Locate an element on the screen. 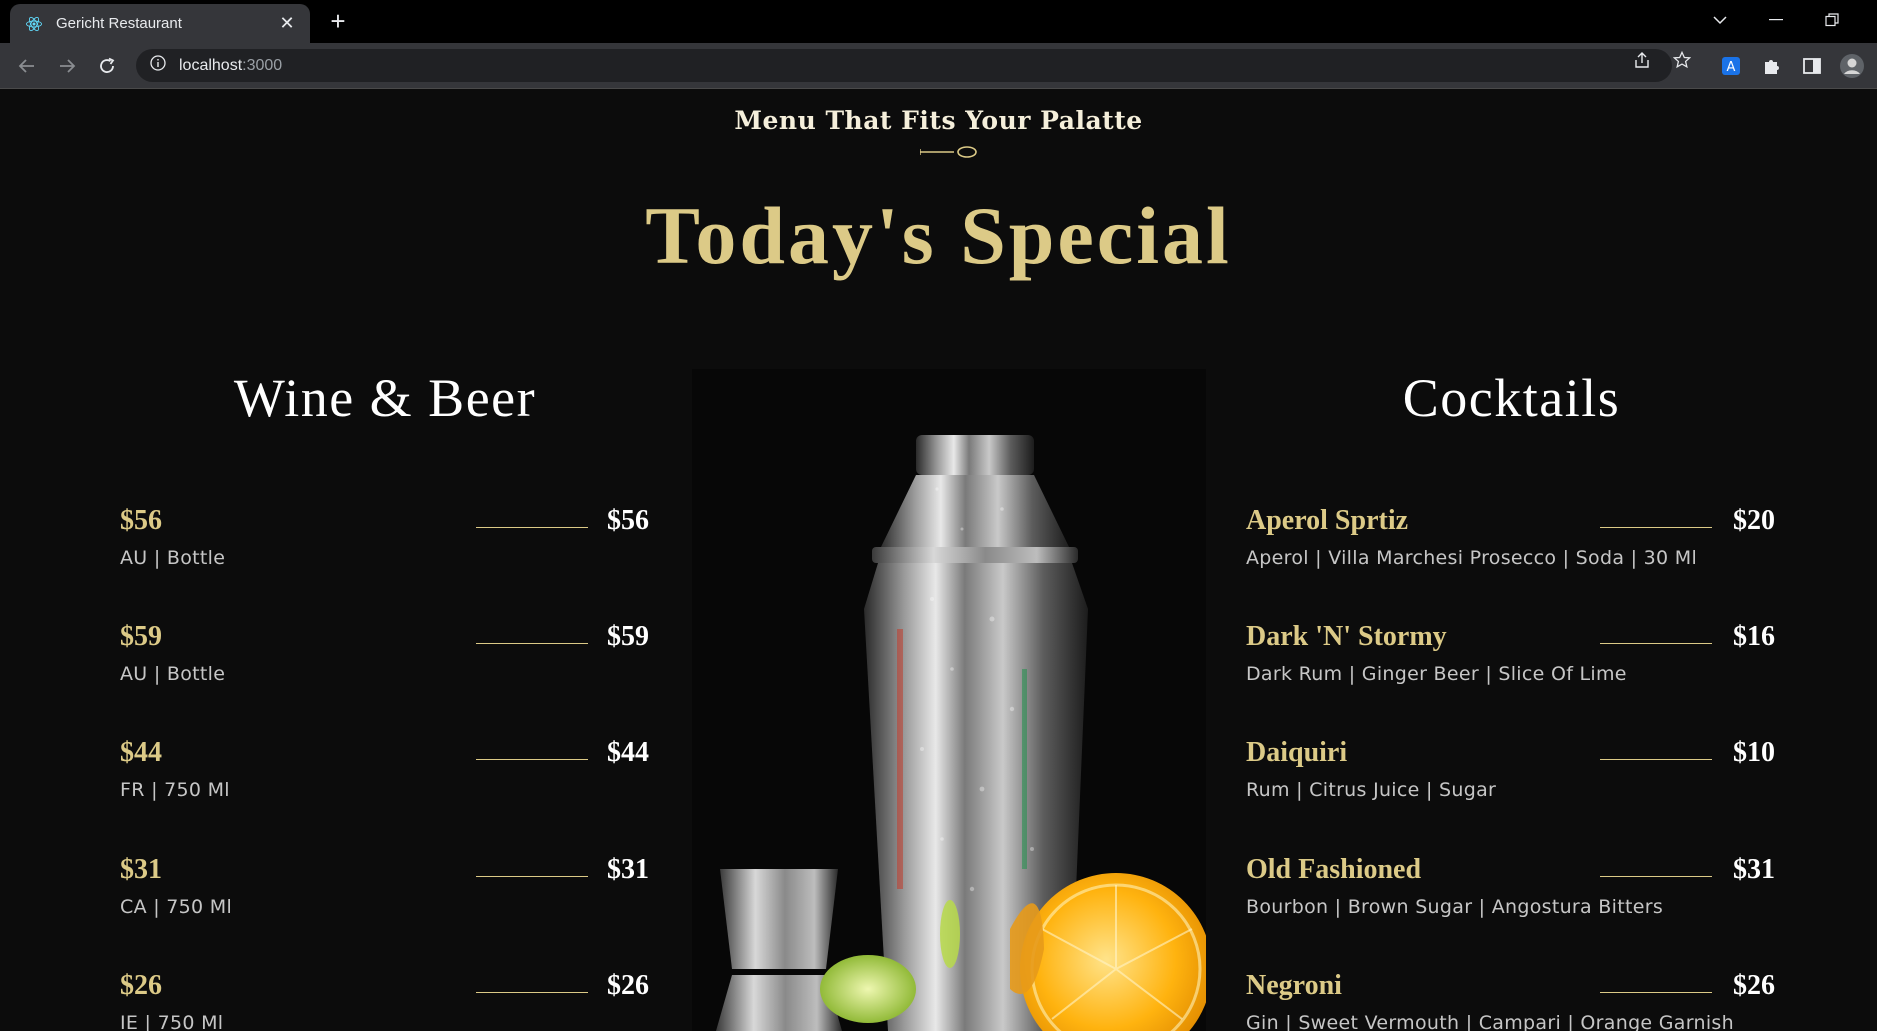  section-subtitle: Menu That Fits Your Palatte is located at coordinates (938, 120).